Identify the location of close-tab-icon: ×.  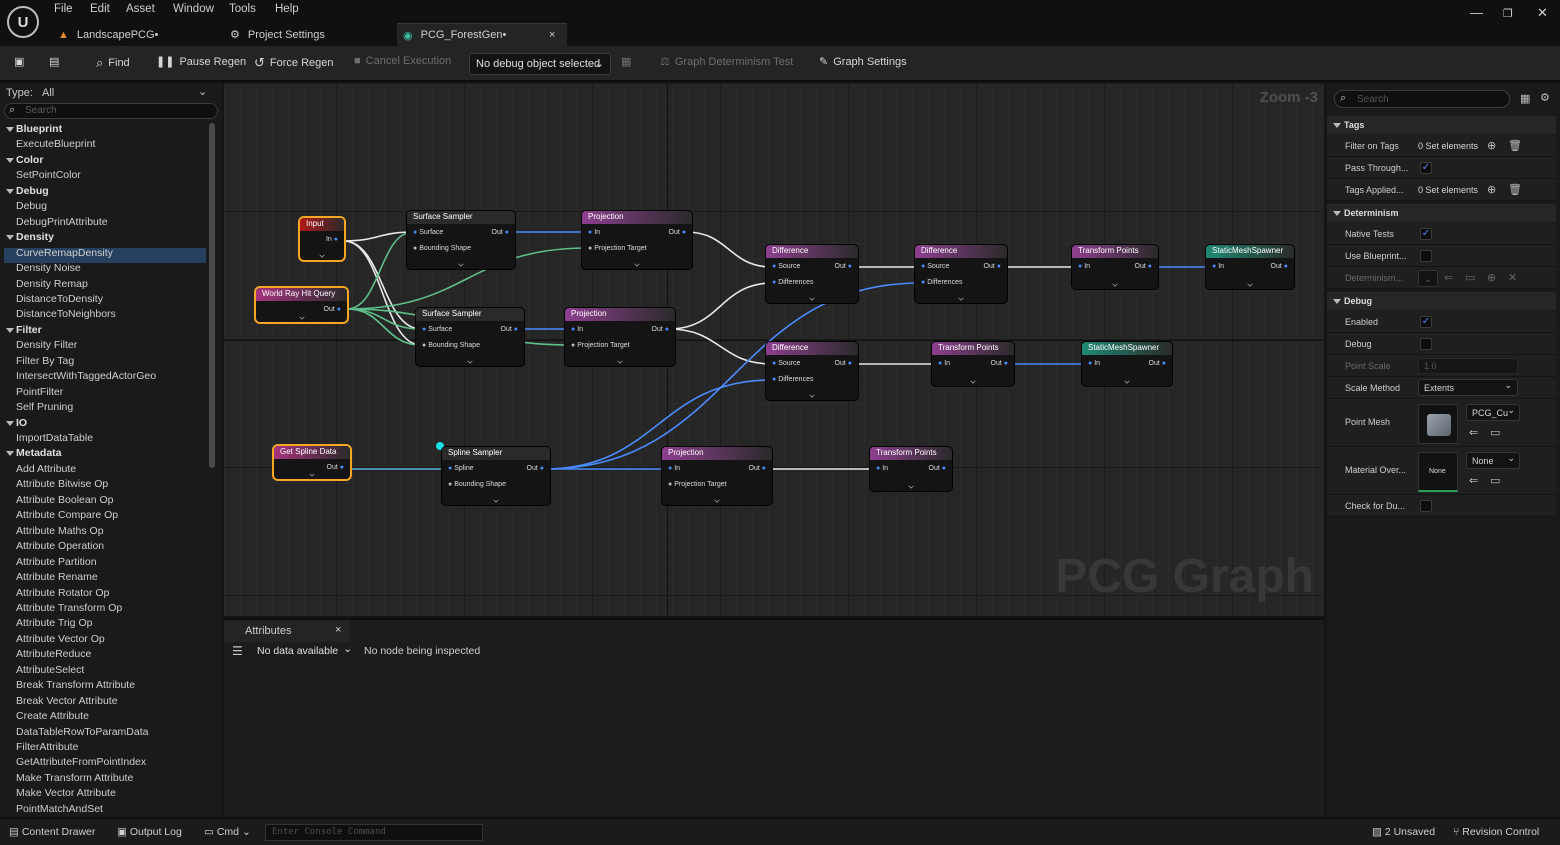
(338, 630).